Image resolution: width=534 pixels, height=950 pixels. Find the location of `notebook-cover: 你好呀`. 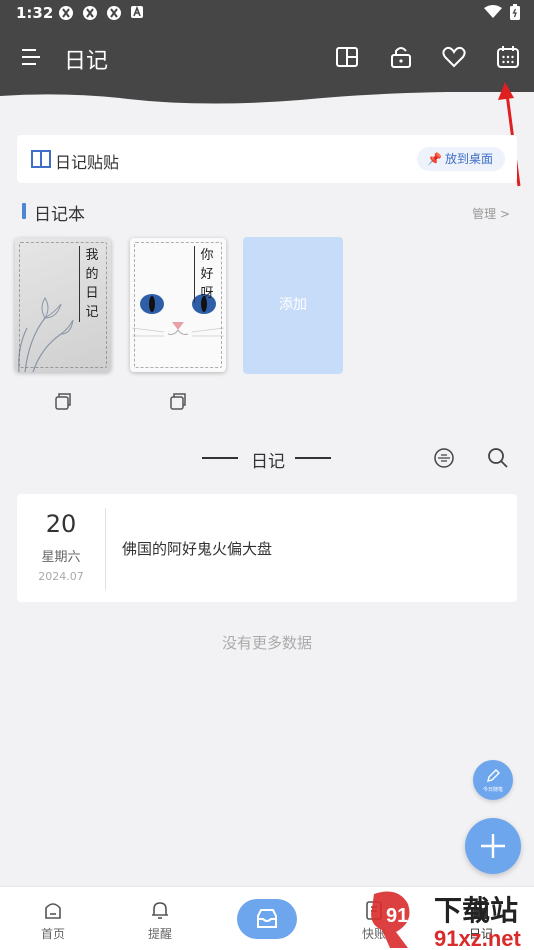

notebook-cover: 你好呀 is located at coordinates (178, 305).